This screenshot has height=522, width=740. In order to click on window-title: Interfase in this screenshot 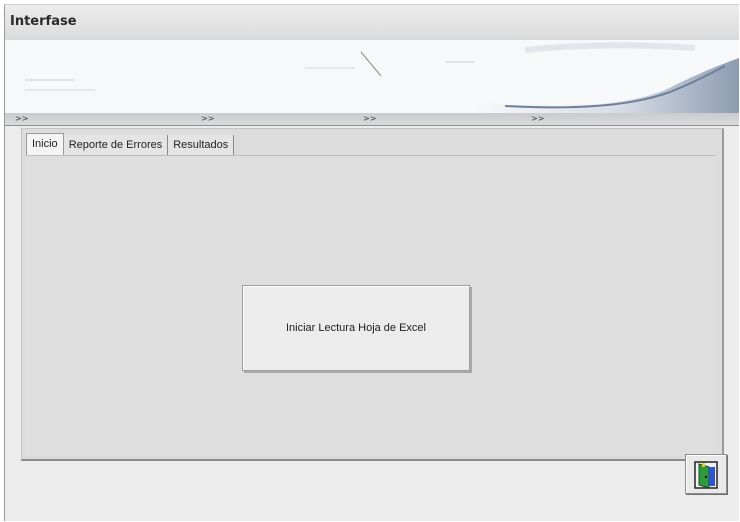, I will do `click(43, 21)`.